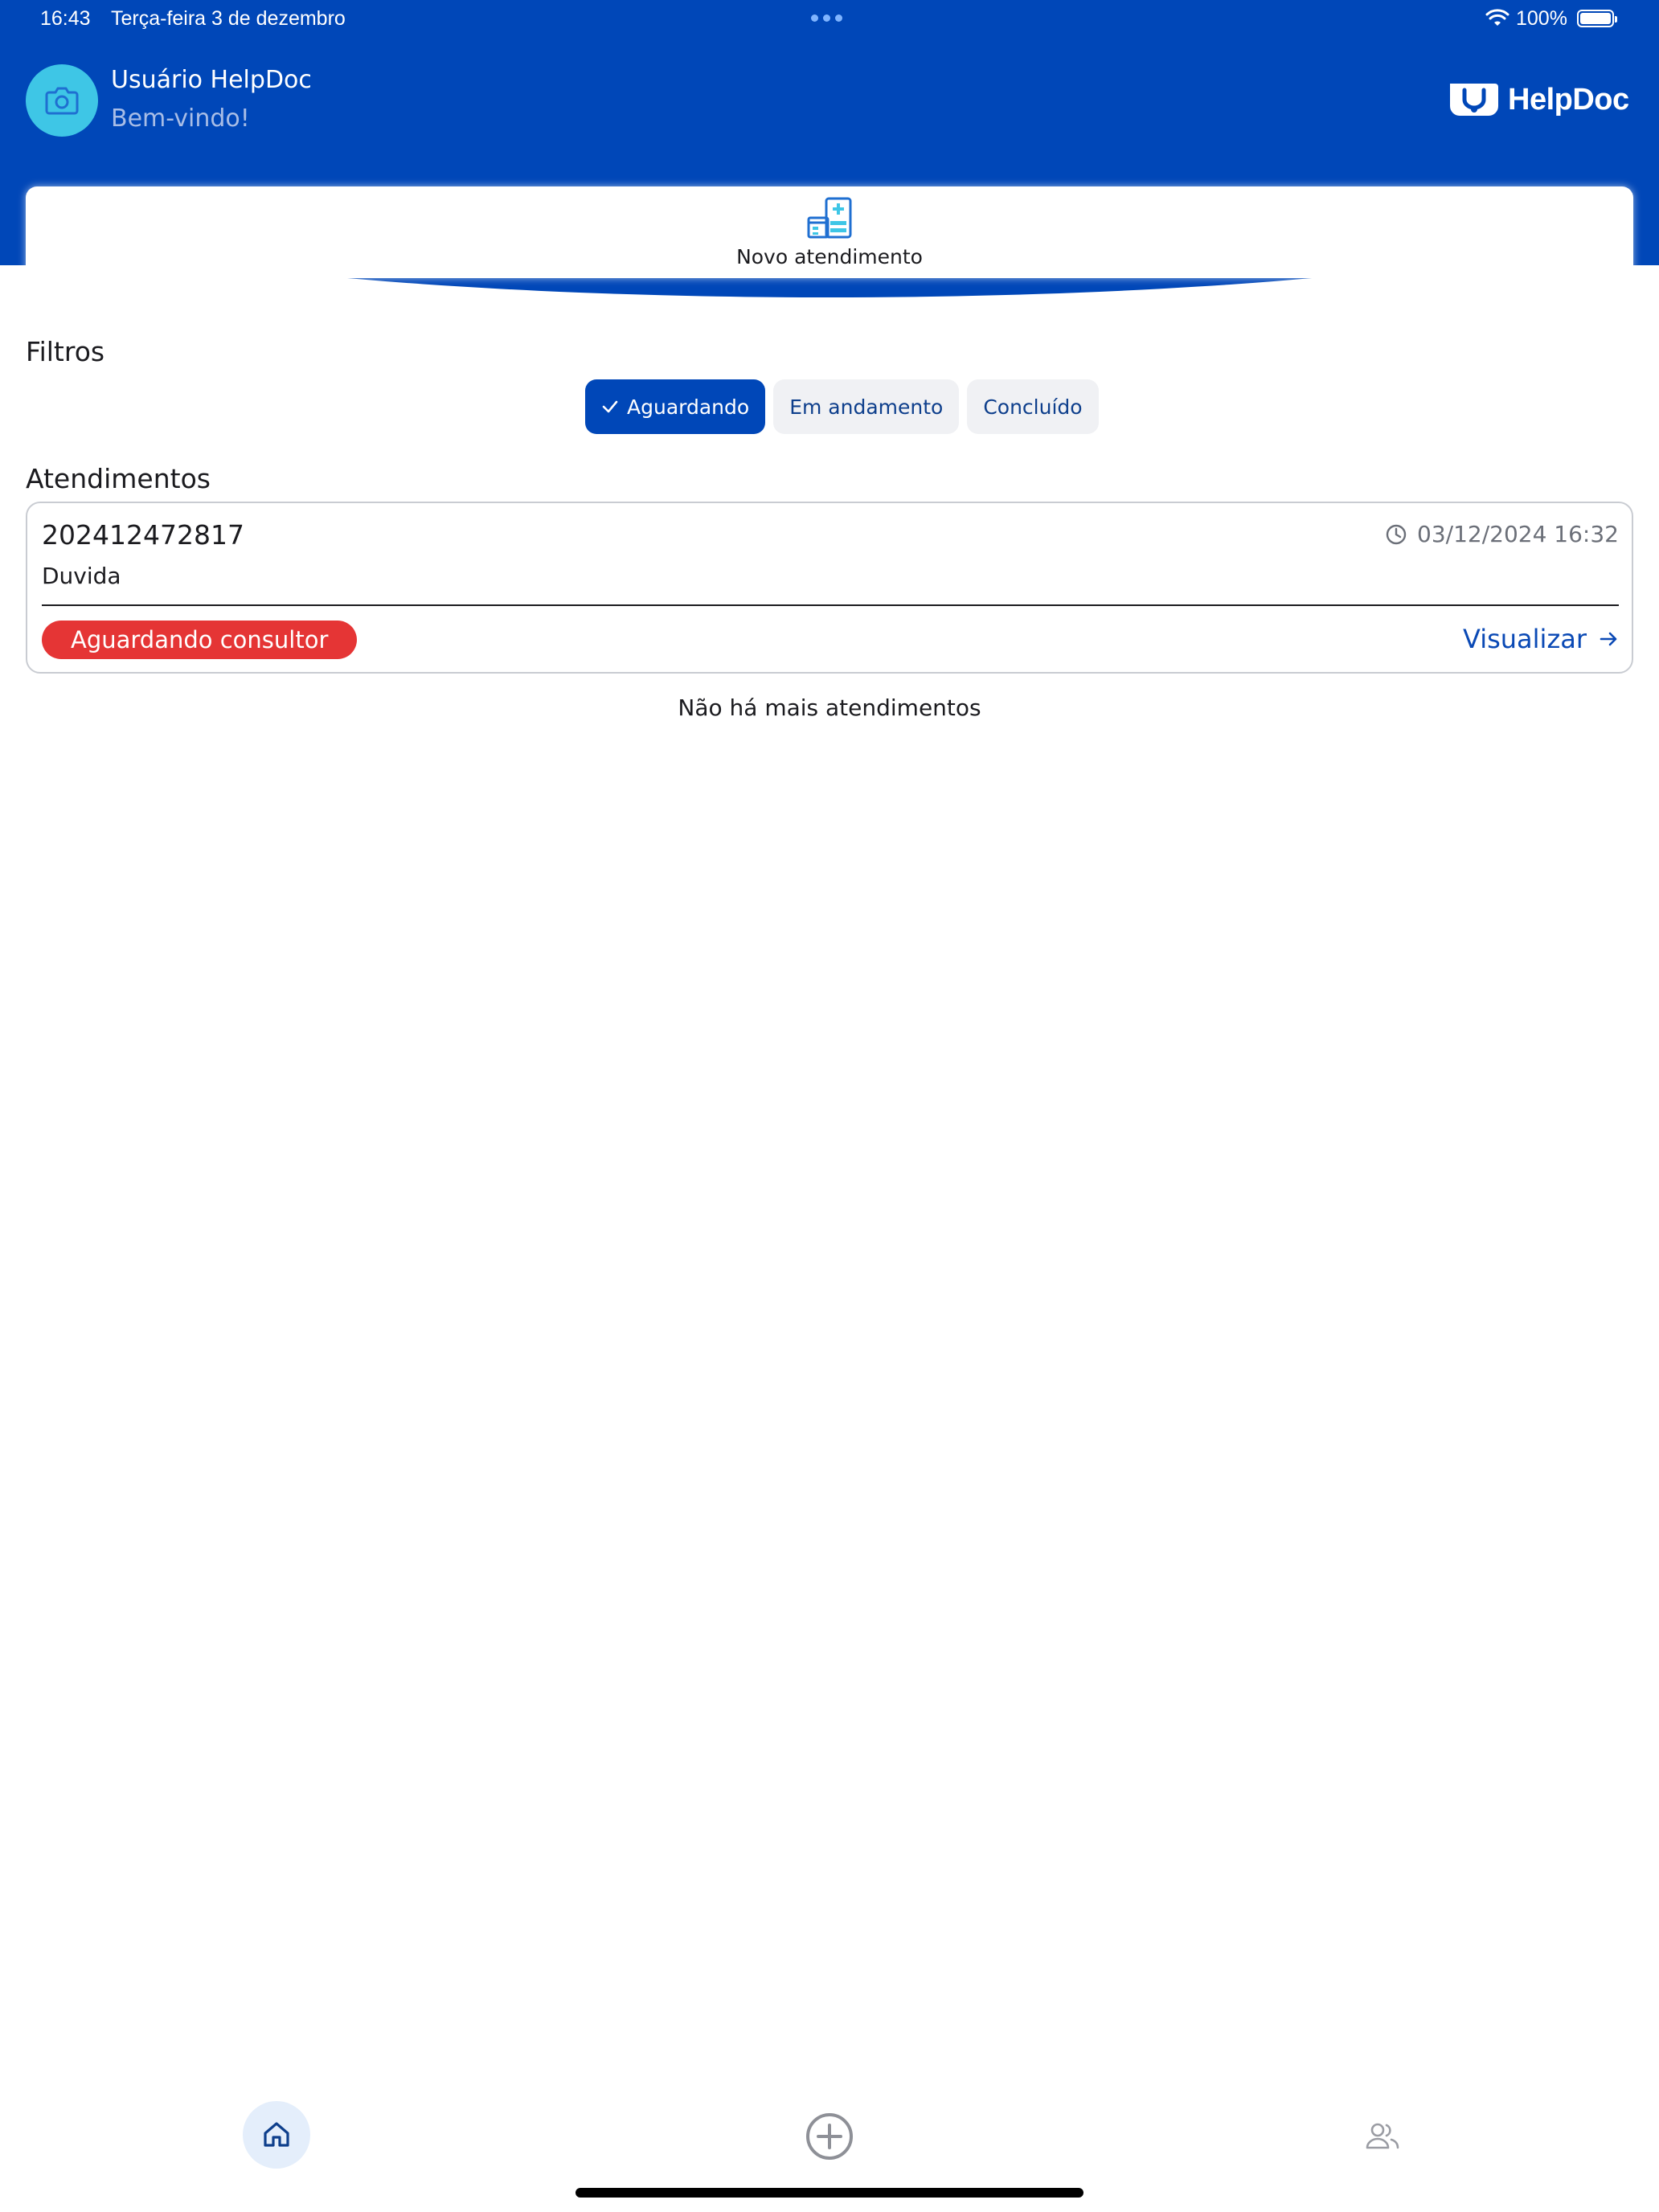 The width and height of the screenshot is (1659, 2212). What do you see at coordinates (1597, 18) in the screenshot?
I see `battery-icon` at bounding box center [1597, 18].